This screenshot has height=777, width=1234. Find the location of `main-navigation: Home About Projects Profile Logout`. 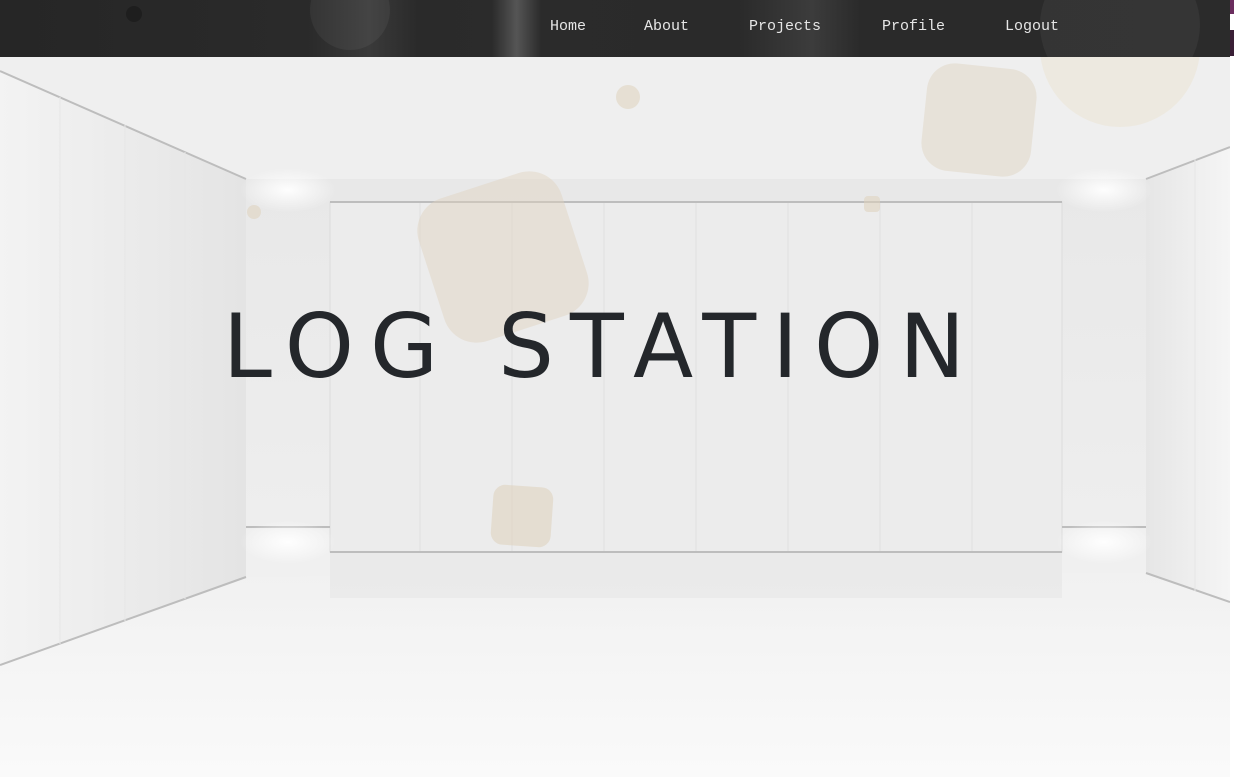

main-navigation: Home About Projects Profile Logout is located at coordinates (615, 28).